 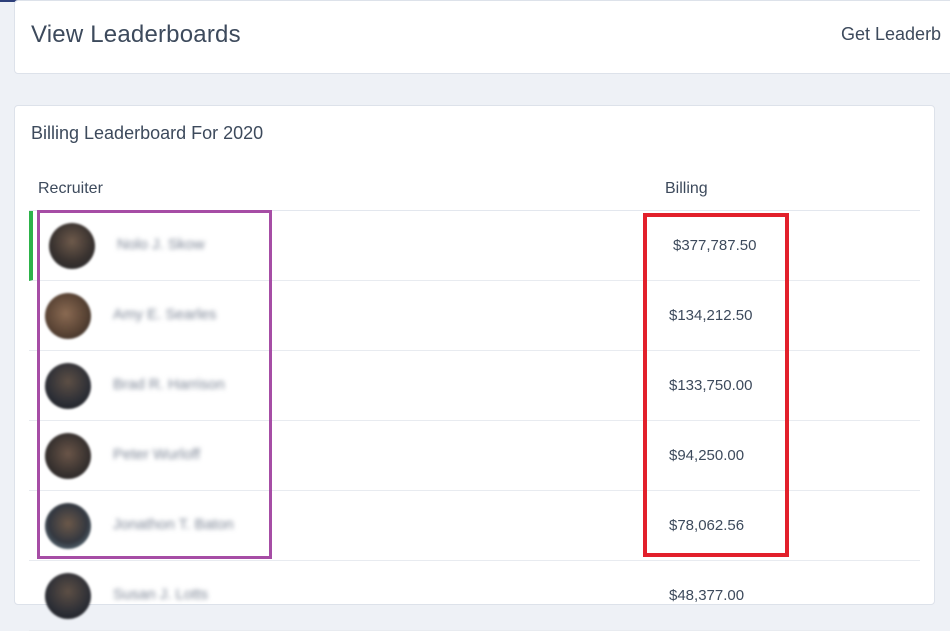 What do you see at coordinates (165, 314) in the screenshot?
I see `recruiter-name: Amy E. Searles` at bounding box center [165, 314].